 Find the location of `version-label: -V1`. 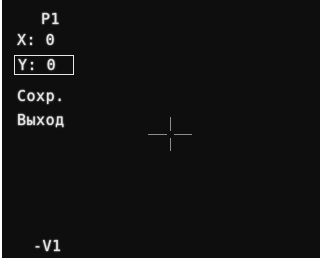

version-label: -V1 is located at coordinates (47, 246).